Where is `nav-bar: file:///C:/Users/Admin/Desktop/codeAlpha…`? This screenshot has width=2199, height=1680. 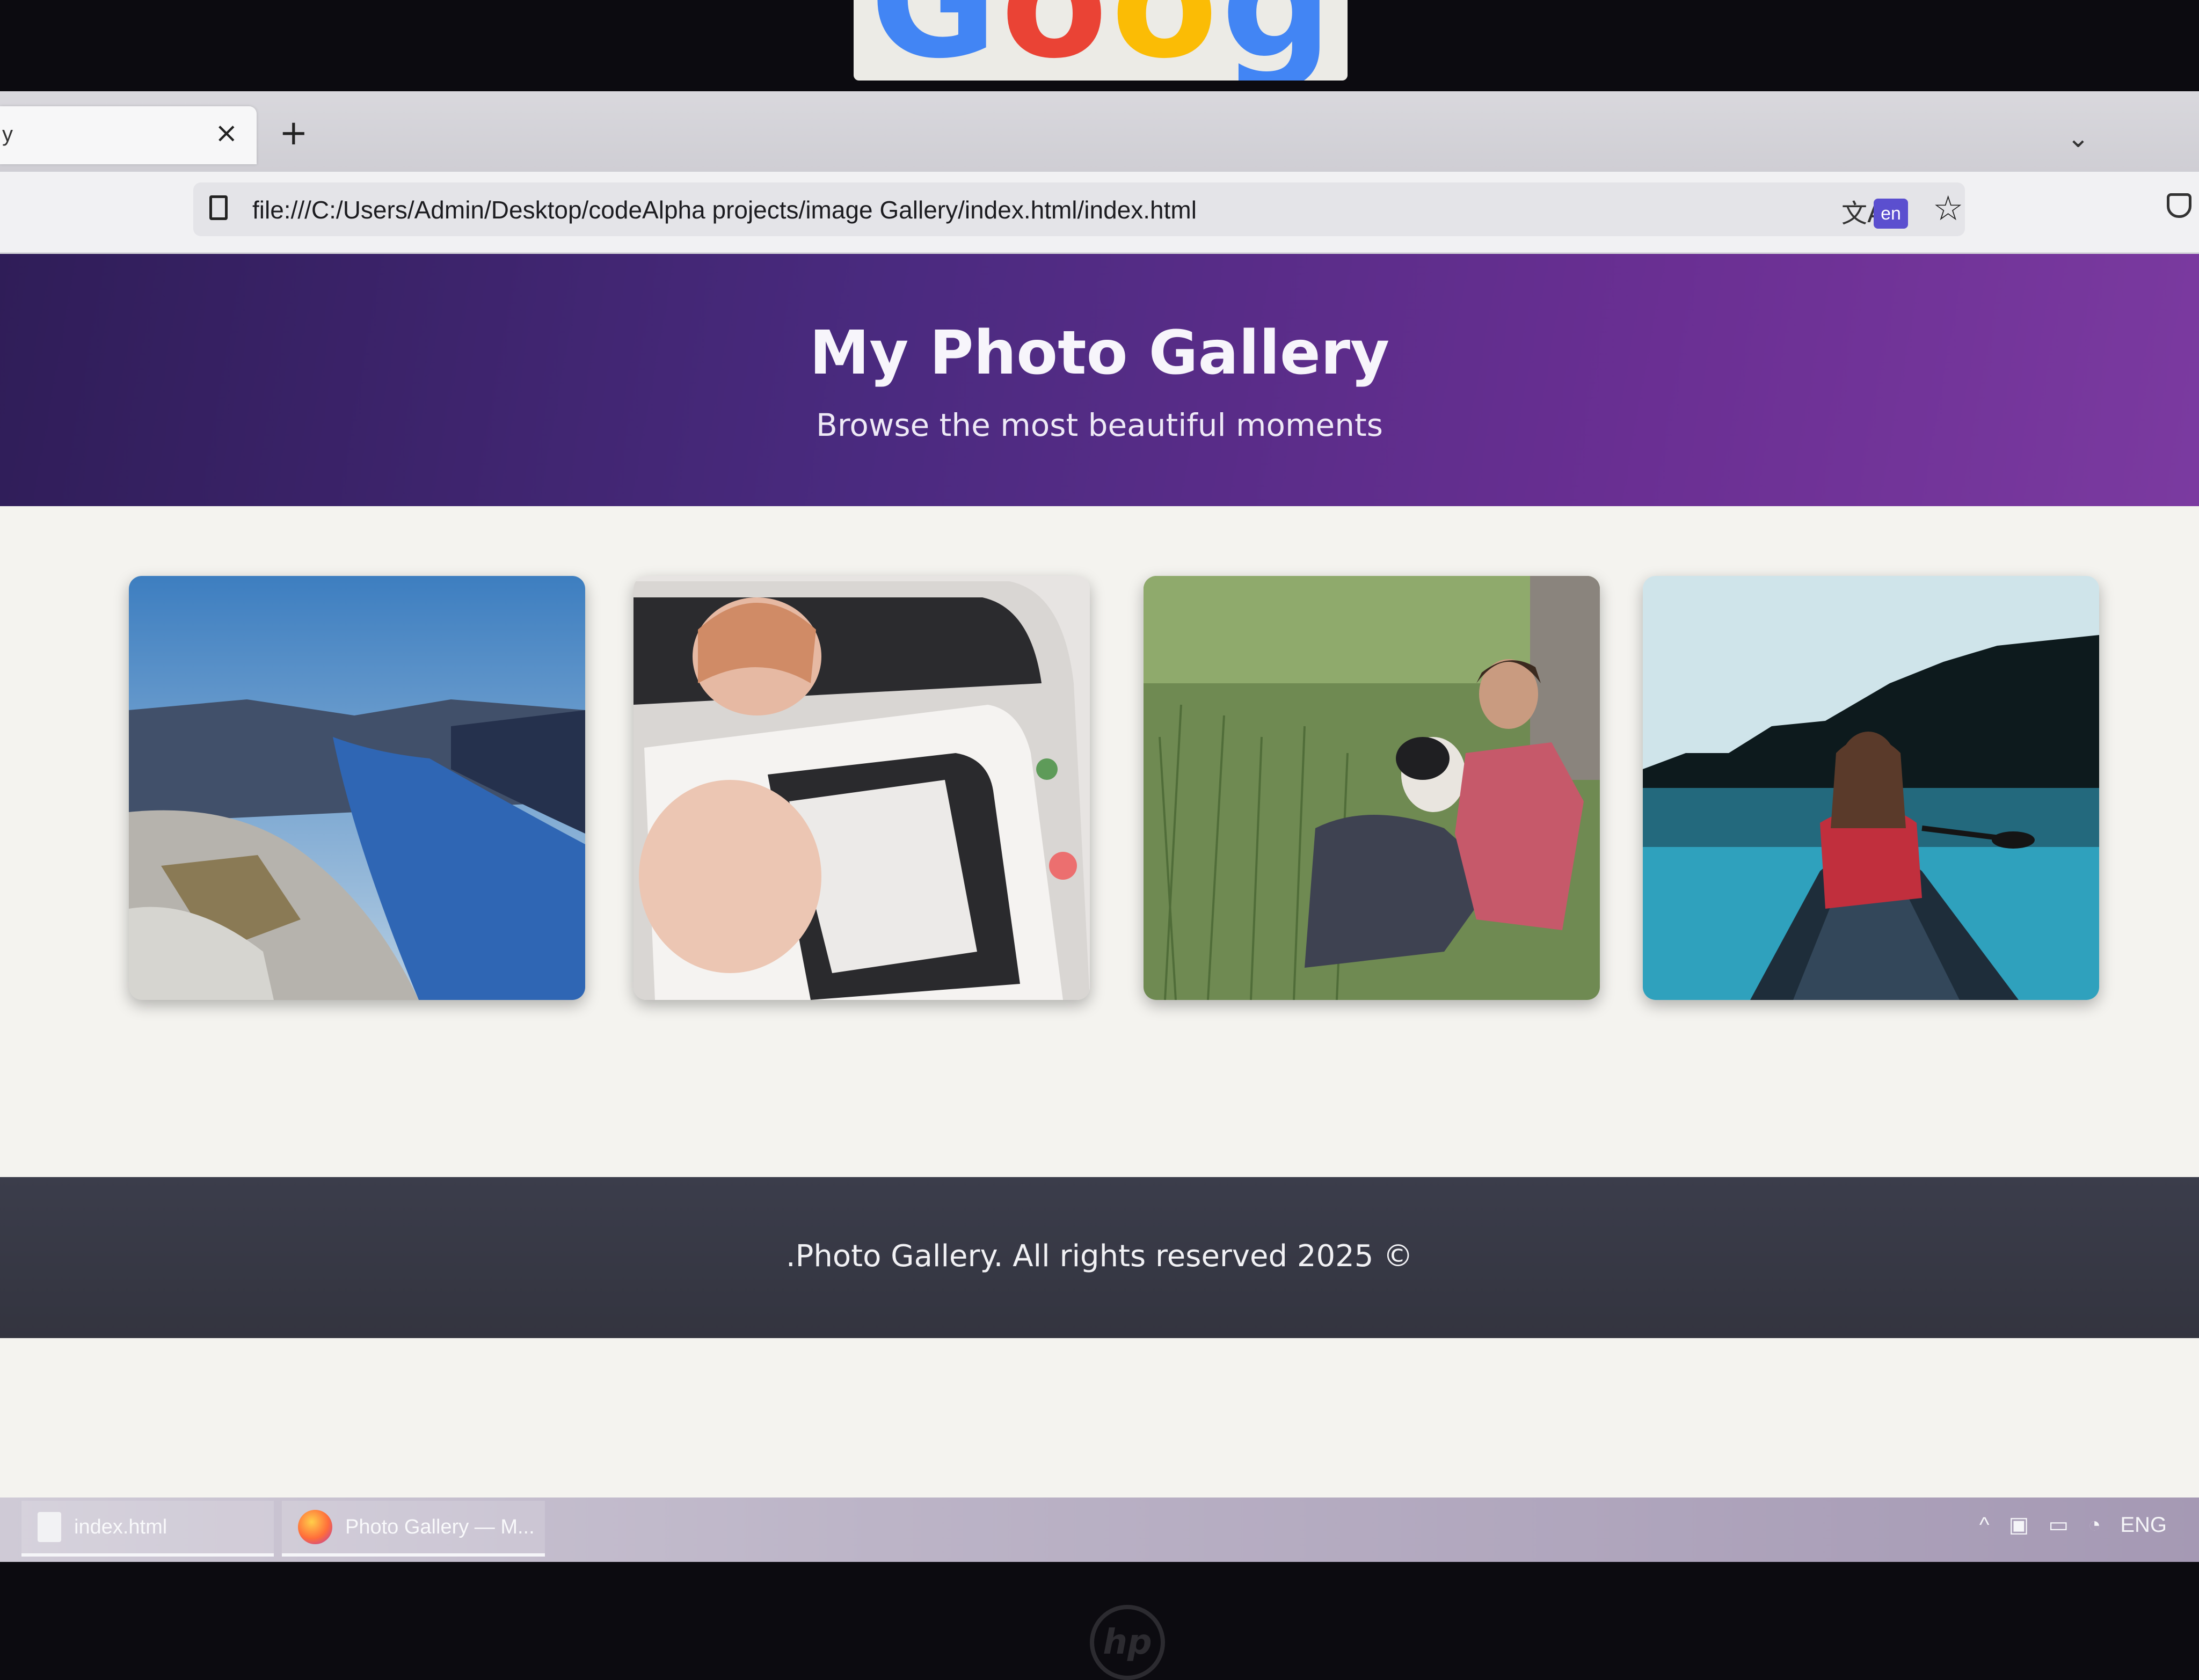 nav-bar: file:///C:/Users/Admin/Desktop/codeAlpha… is located at coordinates (1099, 213).